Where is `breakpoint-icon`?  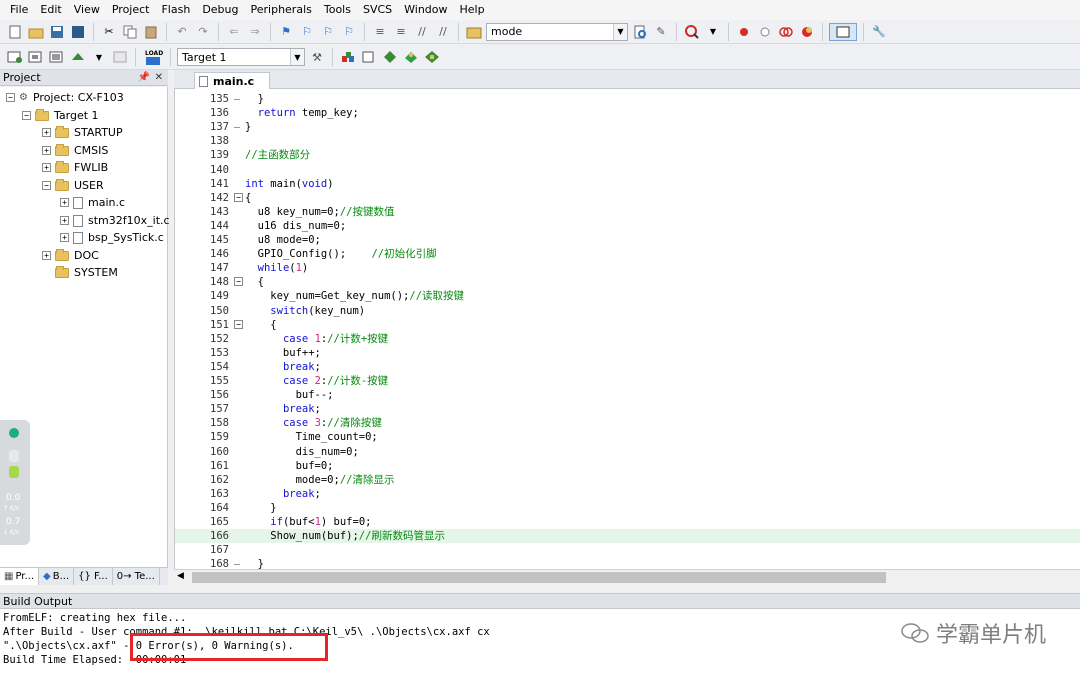
breakpoint-icon is located at coordinates (744, 32).